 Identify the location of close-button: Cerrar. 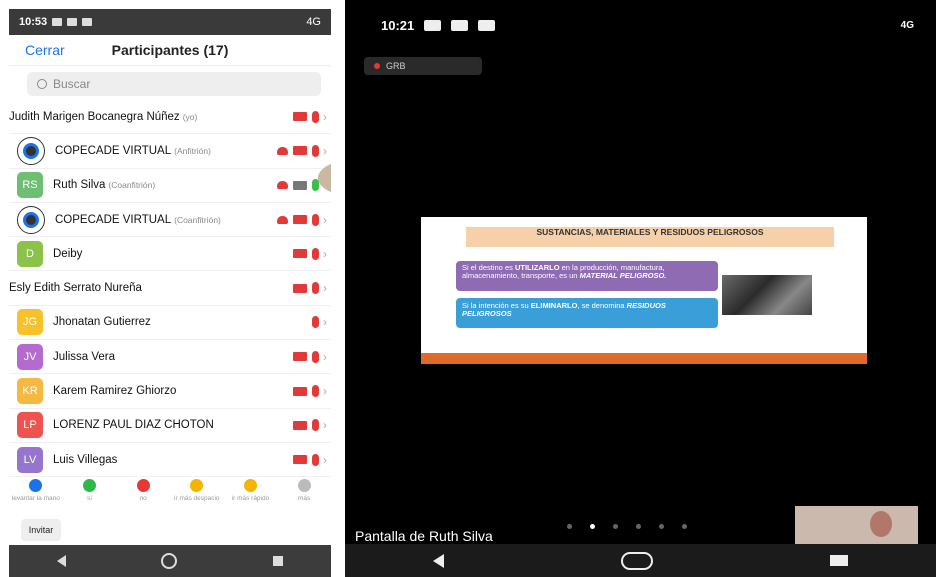
(45, 50).